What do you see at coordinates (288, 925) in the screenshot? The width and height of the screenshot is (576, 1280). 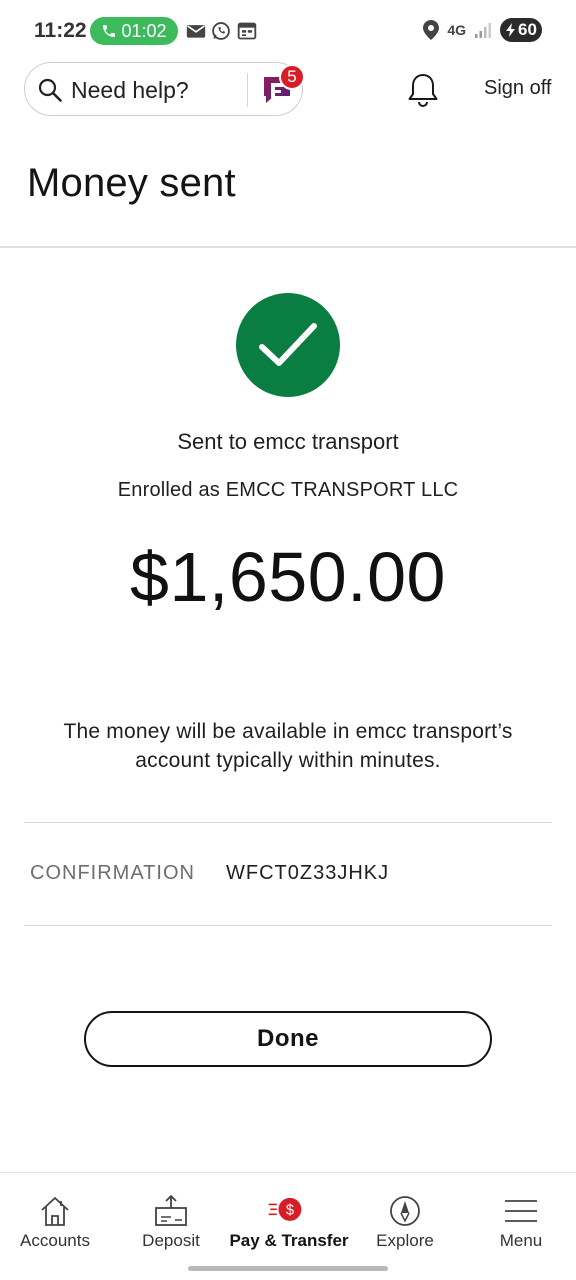 I see `confirmation-divider-bottom` at bounding box center [288, 925].